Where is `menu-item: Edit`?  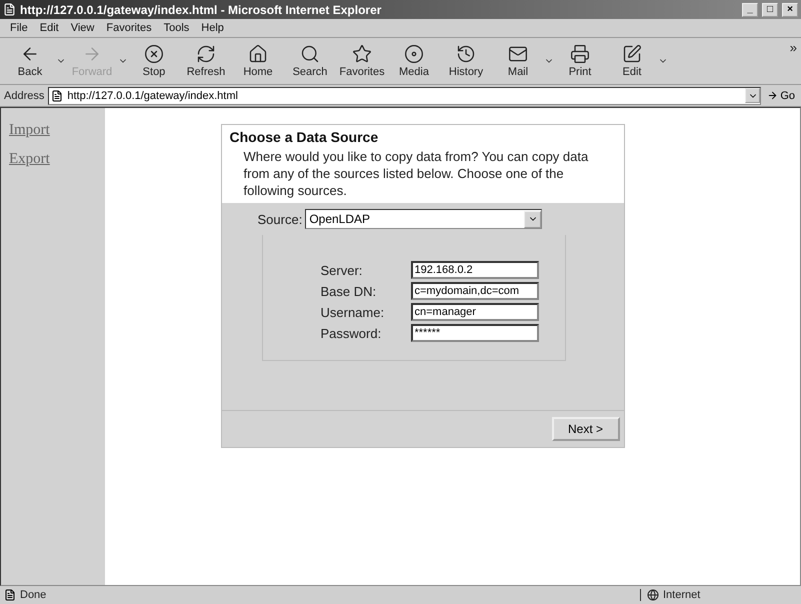
menu-item: Edit is located at coordinates (49, 28).